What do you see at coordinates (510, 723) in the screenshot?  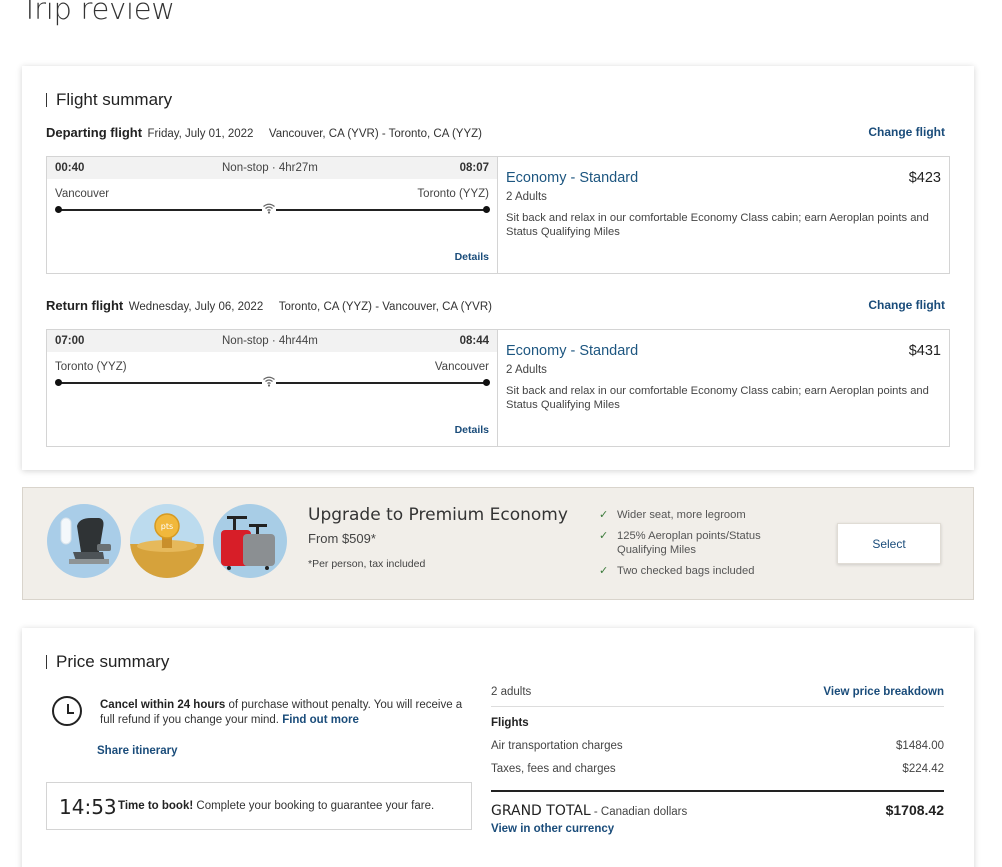 I see `flights-label: Flights` at bounding box center [510, 723].